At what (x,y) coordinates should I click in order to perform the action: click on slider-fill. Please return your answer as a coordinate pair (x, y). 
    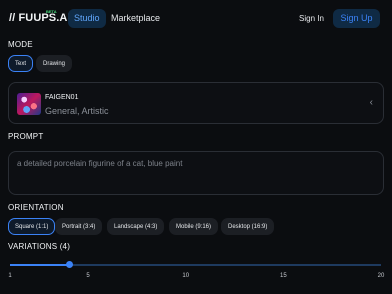
    Looking at the image, I should click on (39, 265).